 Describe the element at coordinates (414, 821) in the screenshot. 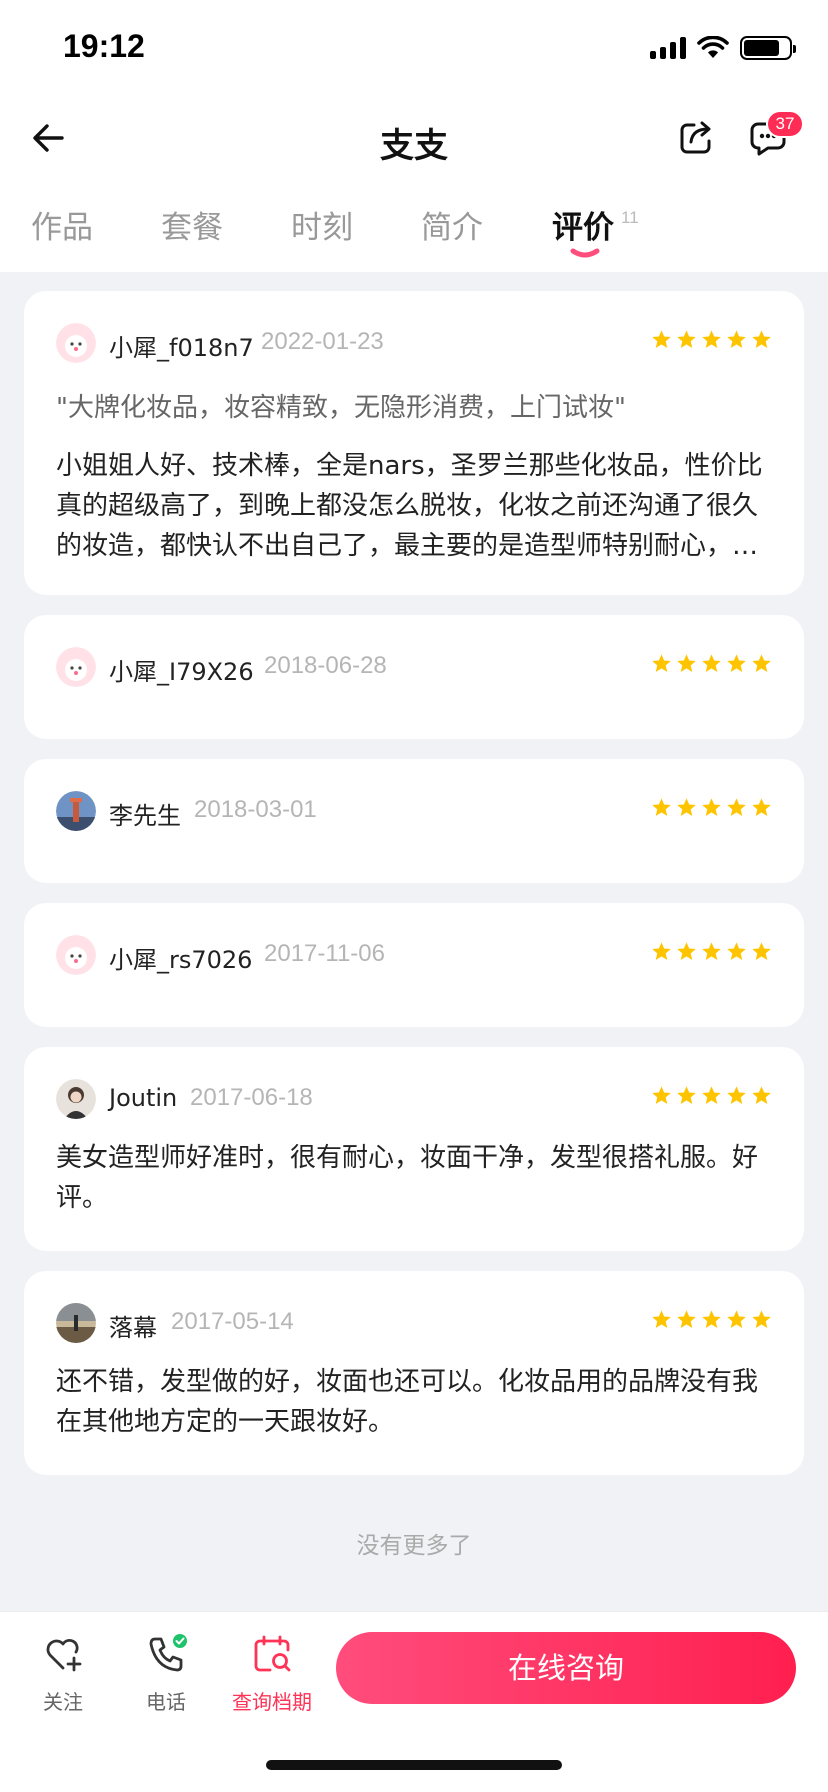

I see `review-card: 李先生 2018-03-01` at that location.